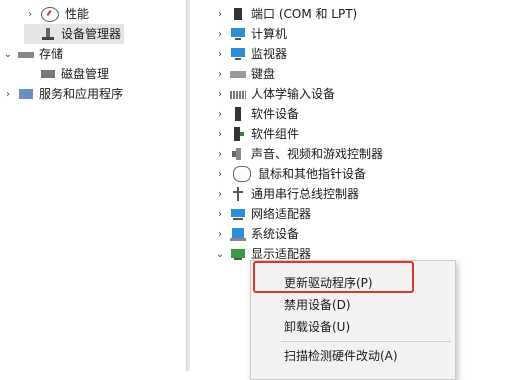 This screenshot has width=529, height=380. What do you see at coordinates (238, 154) in the screenshot?
I see `sound-icon` at bounding box center [238, 154].